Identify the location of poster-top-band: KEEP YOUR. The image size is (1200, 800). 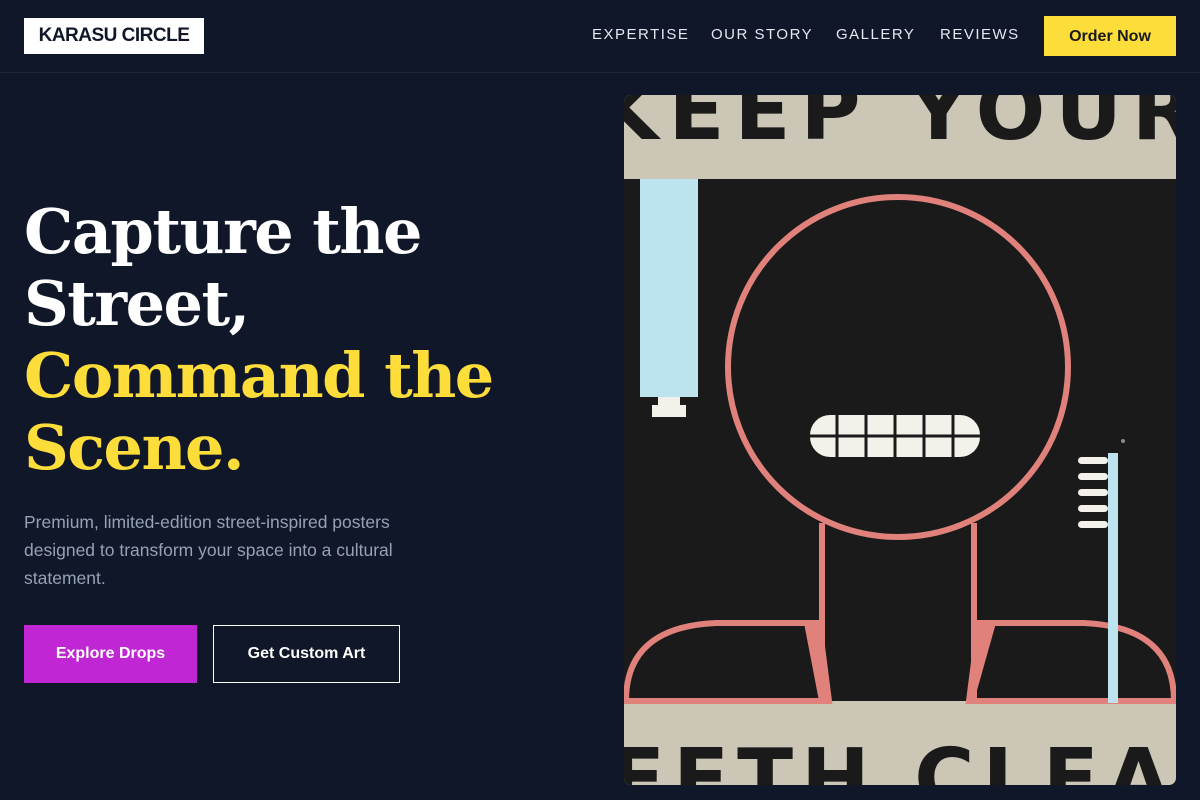
(900, 137).